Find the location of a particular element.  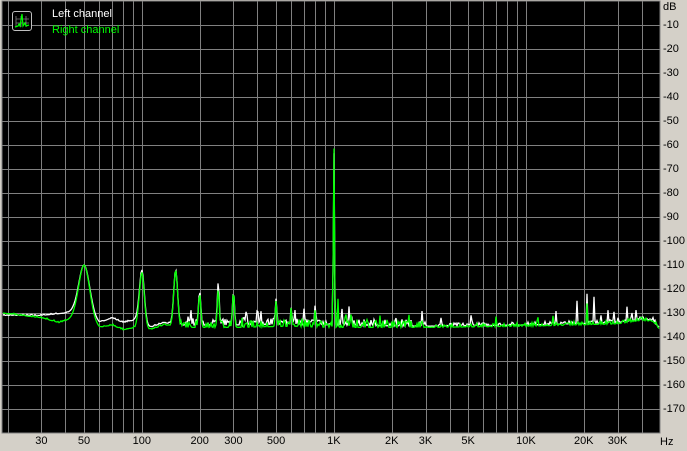

x-tick-label: 30K is located at coordinates (617, 441).